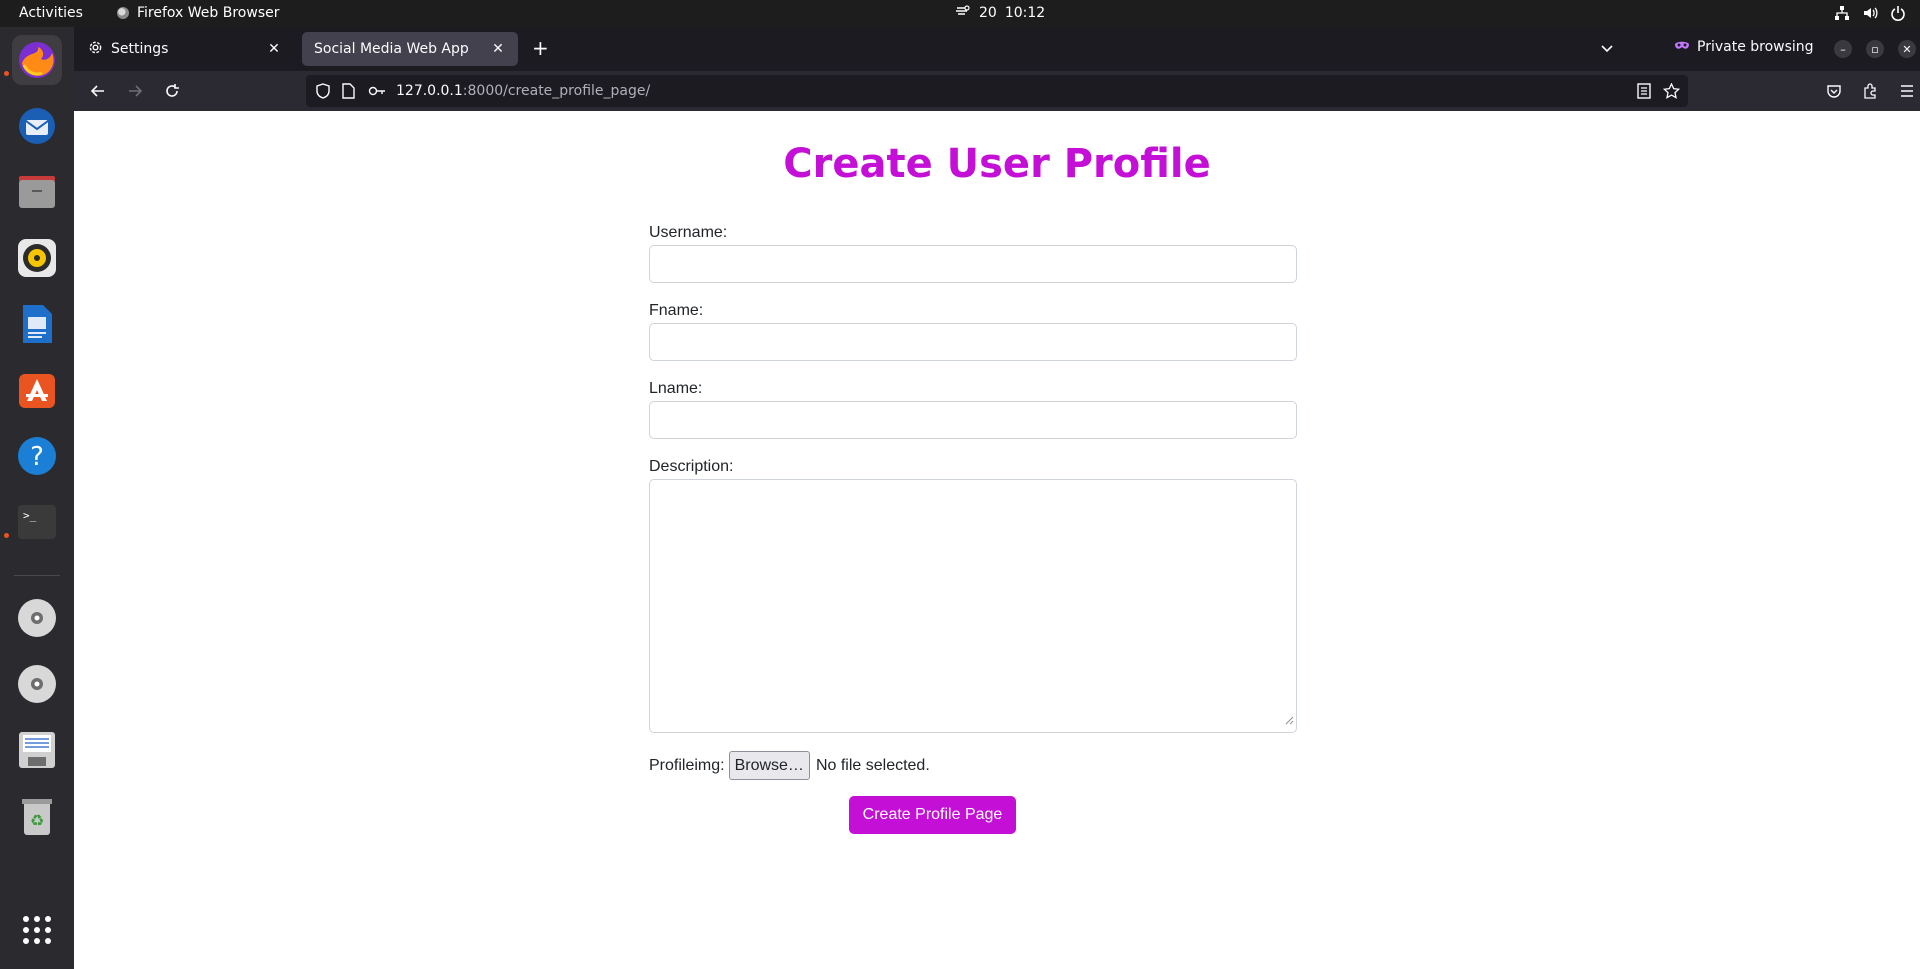 This screenshot has height=969, width=1920. I want to click on tab-label: Social Media Web App, so click(391, 49).